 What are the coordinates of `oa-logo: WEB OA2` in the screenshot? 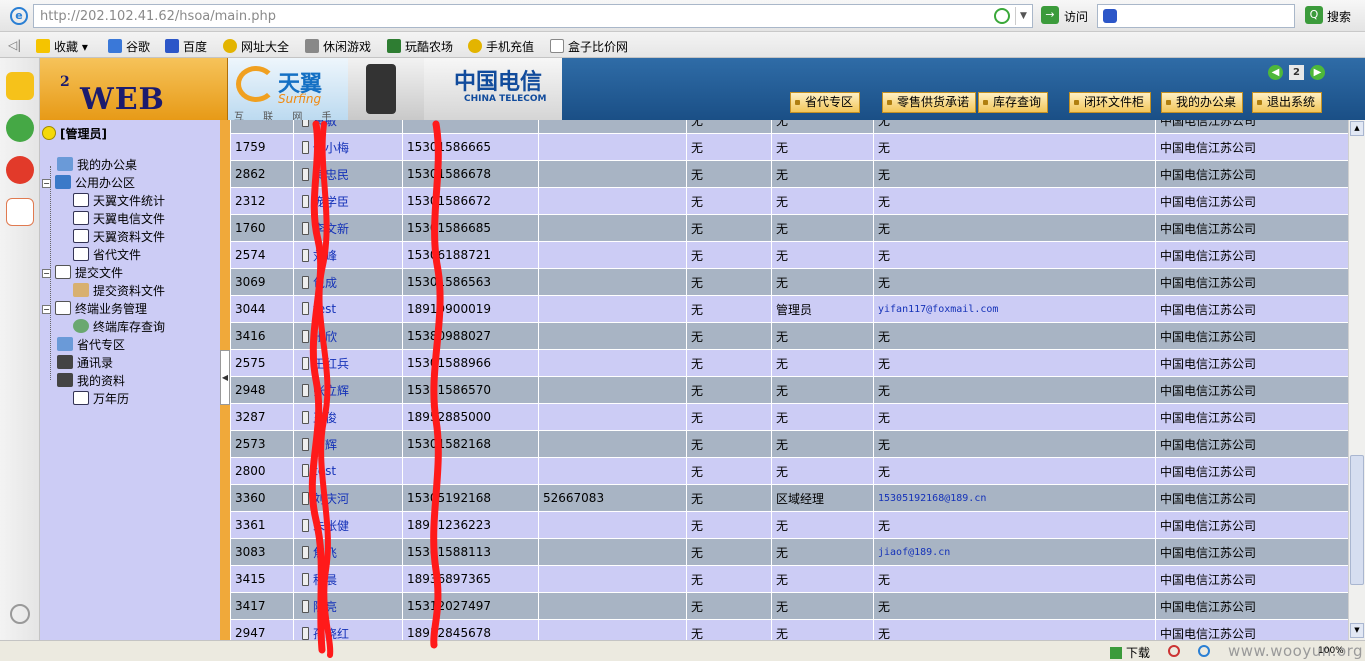 It's located at (134, 105).